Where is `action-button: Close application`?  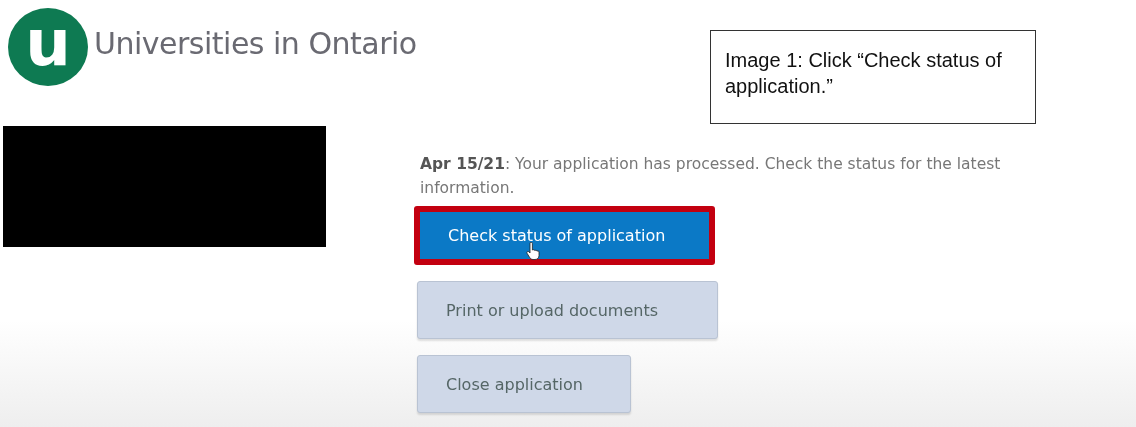
action-button: Close application is located at coordinates (524, 384).